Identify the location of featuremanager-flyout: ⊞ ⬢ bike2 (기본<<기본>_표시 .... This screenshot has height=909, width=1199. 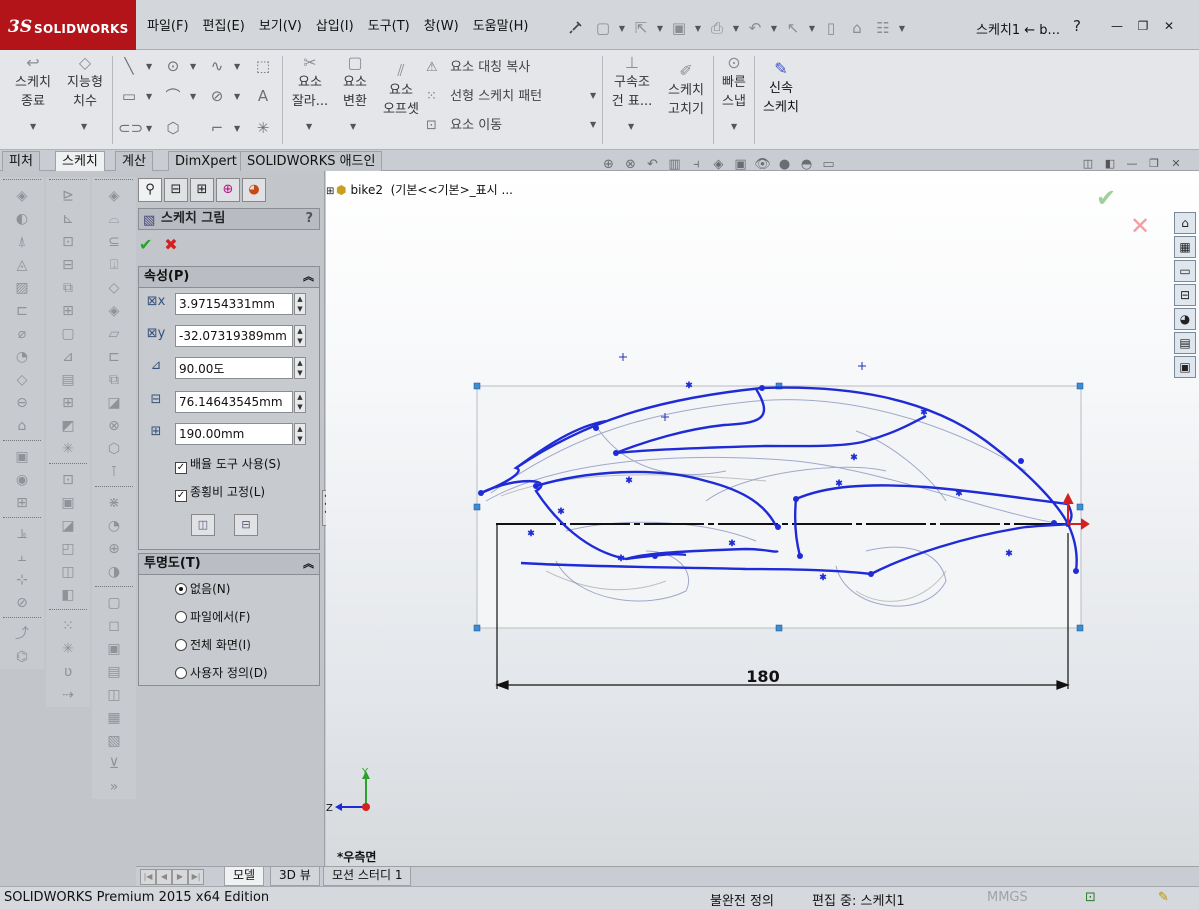
(419, 189).